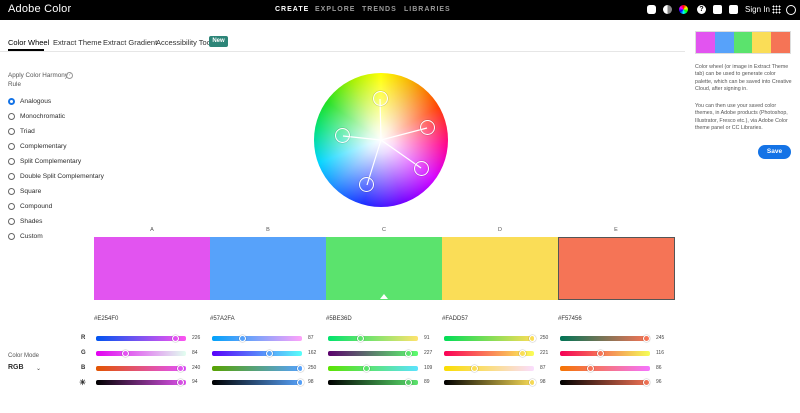 The width and height of the screenshot is (800, 413). What do you see at coordinates (196, 338) in the screenshot?
I see `slider-value-r-a: 226` at bounding box center [196, 338].